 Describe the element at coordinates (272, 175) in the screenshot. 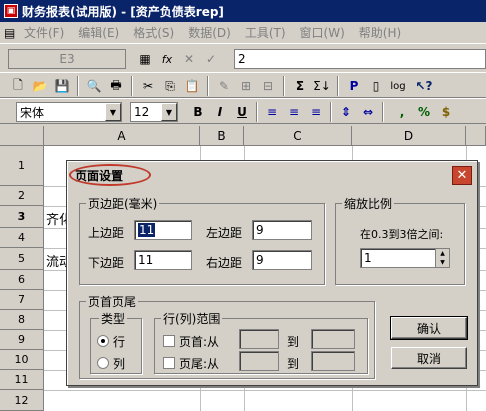

I see `dialog-title-bar: 页面设置 ✕` at that location.